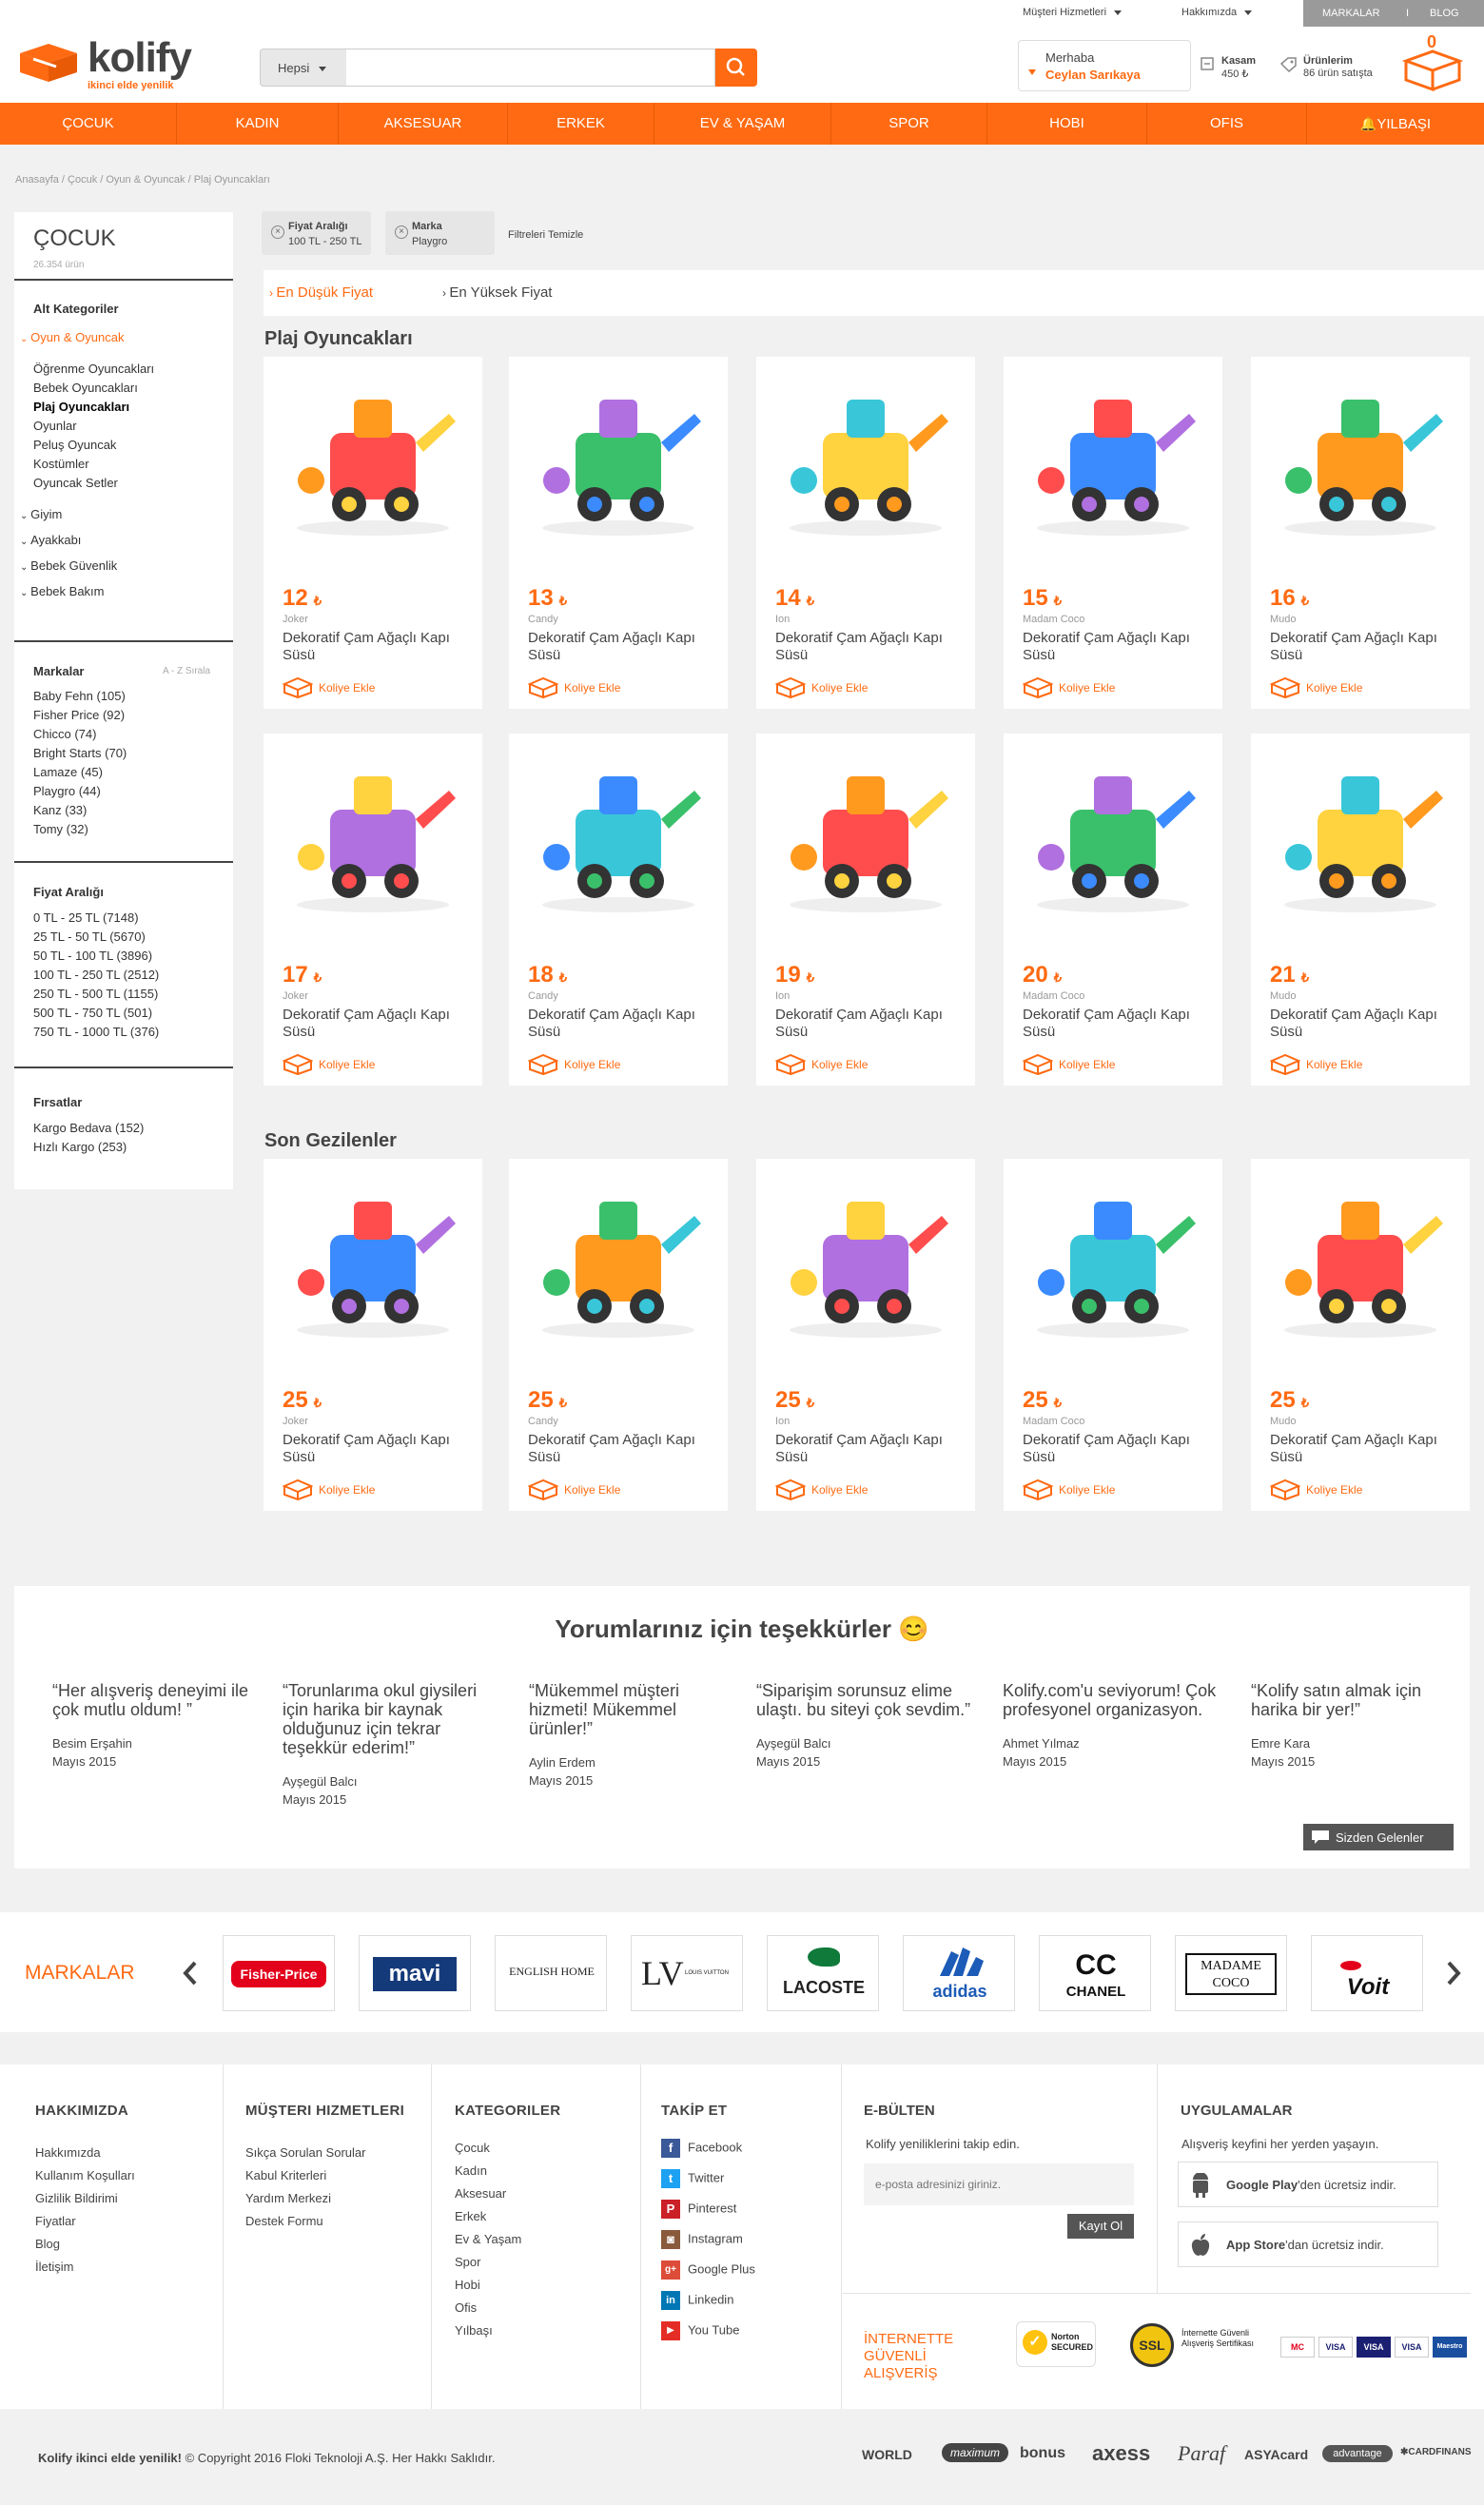  What do you see at coordinates (321, 292) in the screenshot?
I see `sort-low-option: › En Düşük Fiyat` at bounding box center [321, 292].